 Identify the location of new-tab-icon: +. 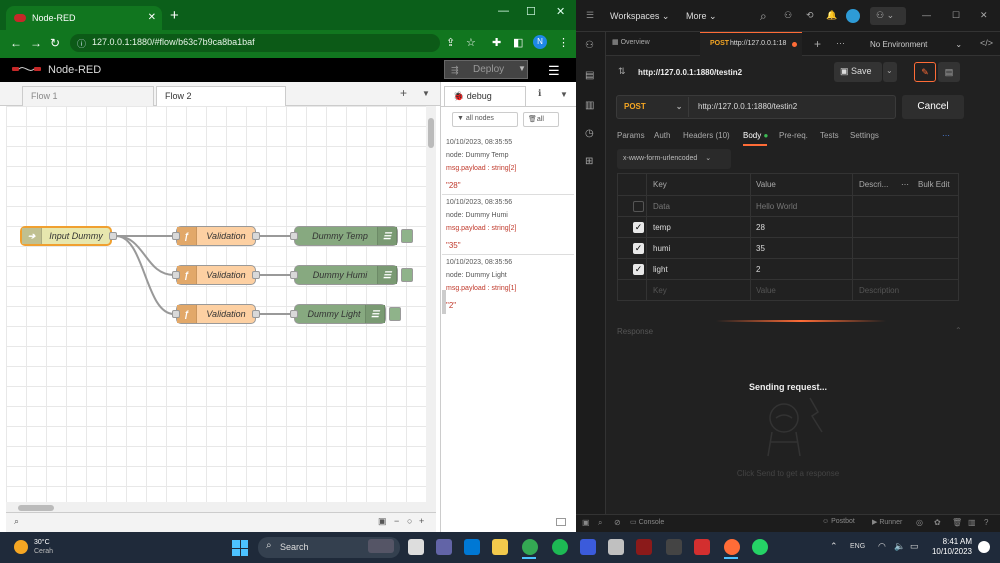
(817, 44).